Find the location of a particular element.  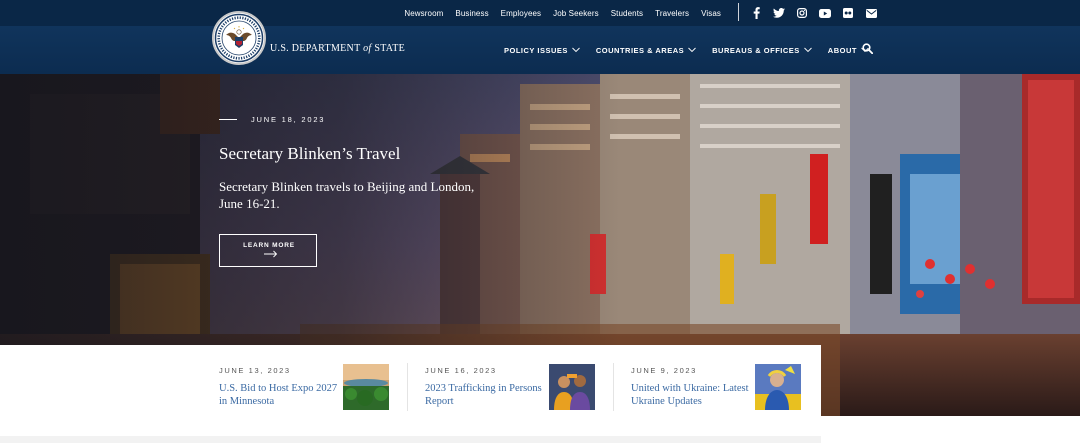

learn-more-button: LEARN MORE is located at coordinates (268, 250).